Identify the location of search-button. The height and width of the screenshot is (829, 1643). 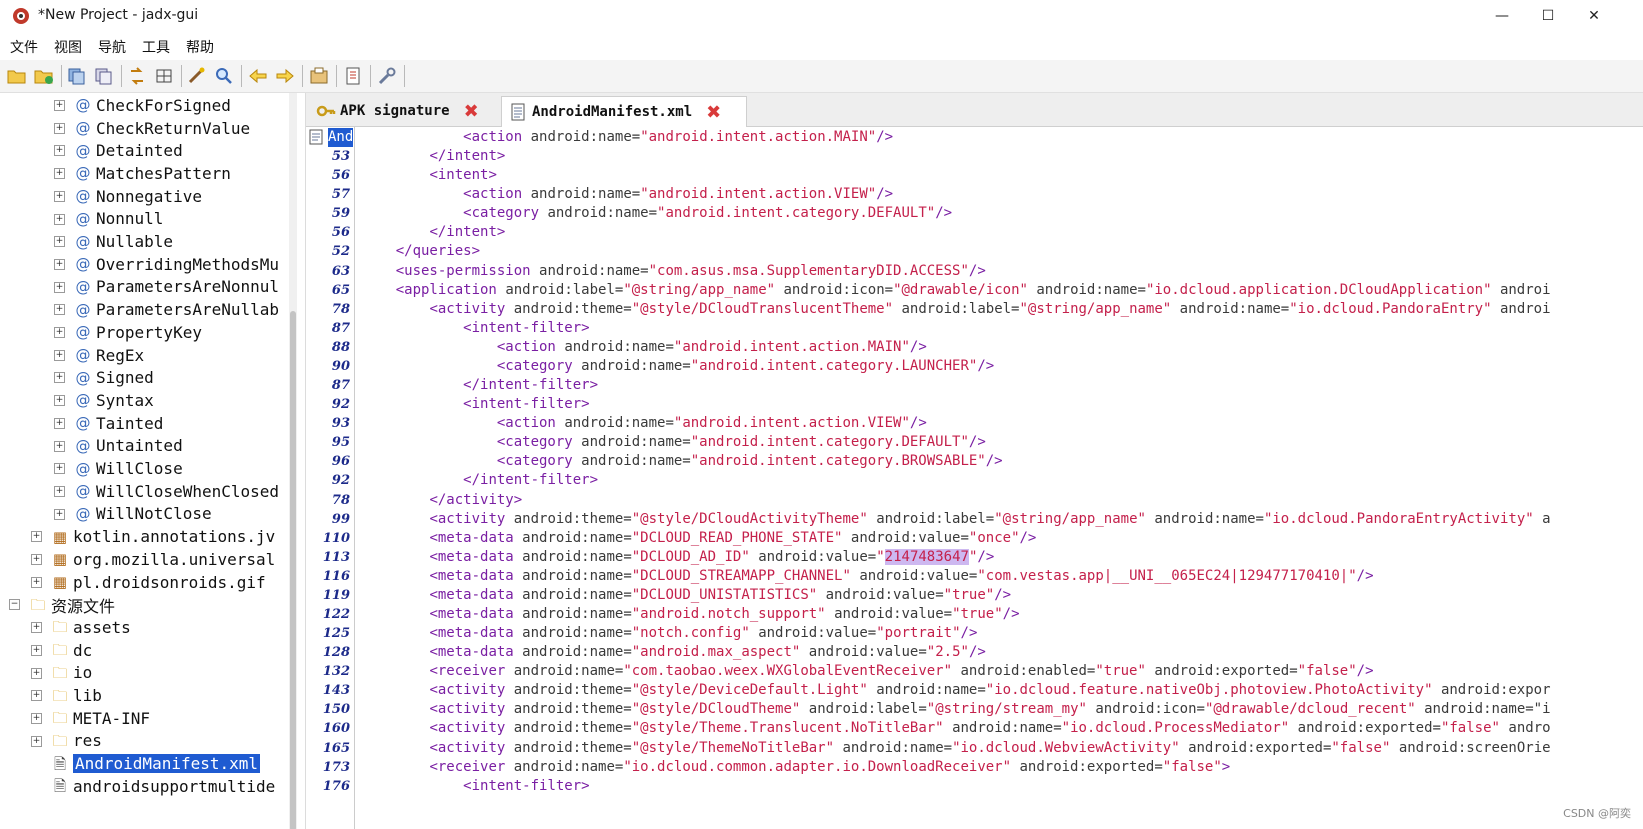
(224, 76).